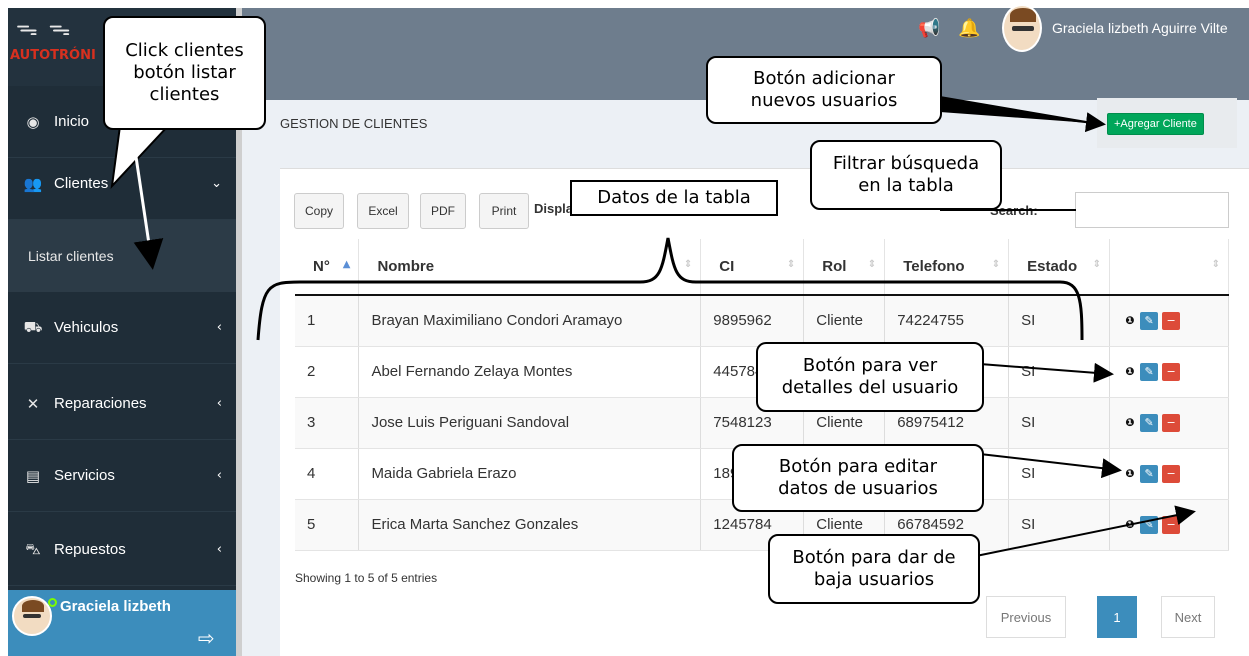 The height and width of the screenshot is (656, 1249). I want to click on car-icon: ⛟, so click(33, 326).